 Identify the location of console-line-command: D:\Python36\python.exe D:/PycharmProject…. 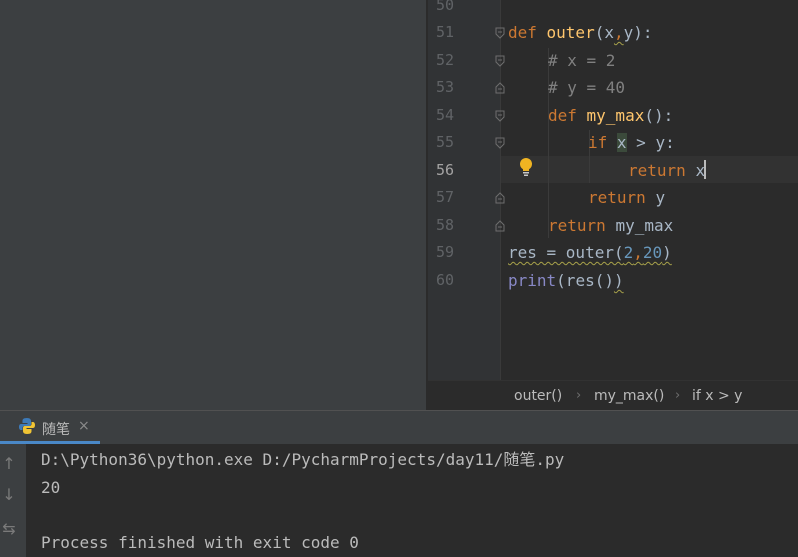
(303, 459).